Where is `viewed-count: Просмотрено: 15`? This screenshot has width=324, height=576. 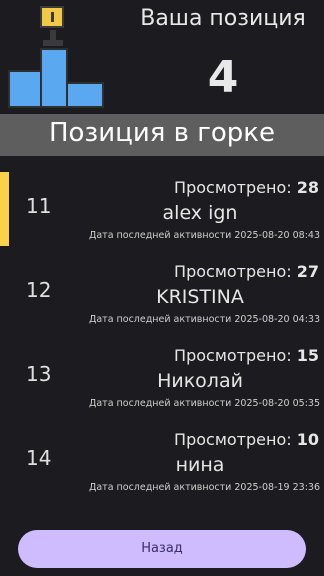
viewed-count: Просмотрено: 15 is located at coordinates (246, 355).